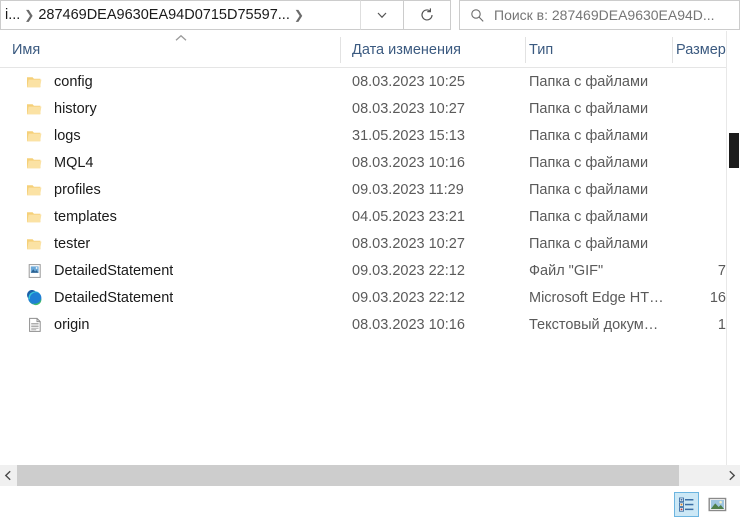 This screenshot has height=522, width=740. I want to click on thumbnail-view-icon, so click(717, 504).